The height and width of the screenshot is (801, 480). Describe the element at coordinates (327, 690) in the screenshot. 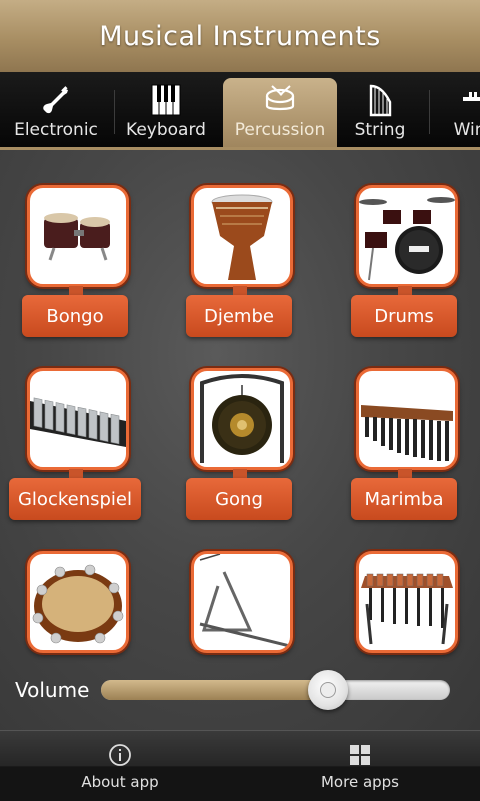

I see `volume-slider-thumb` at that location.